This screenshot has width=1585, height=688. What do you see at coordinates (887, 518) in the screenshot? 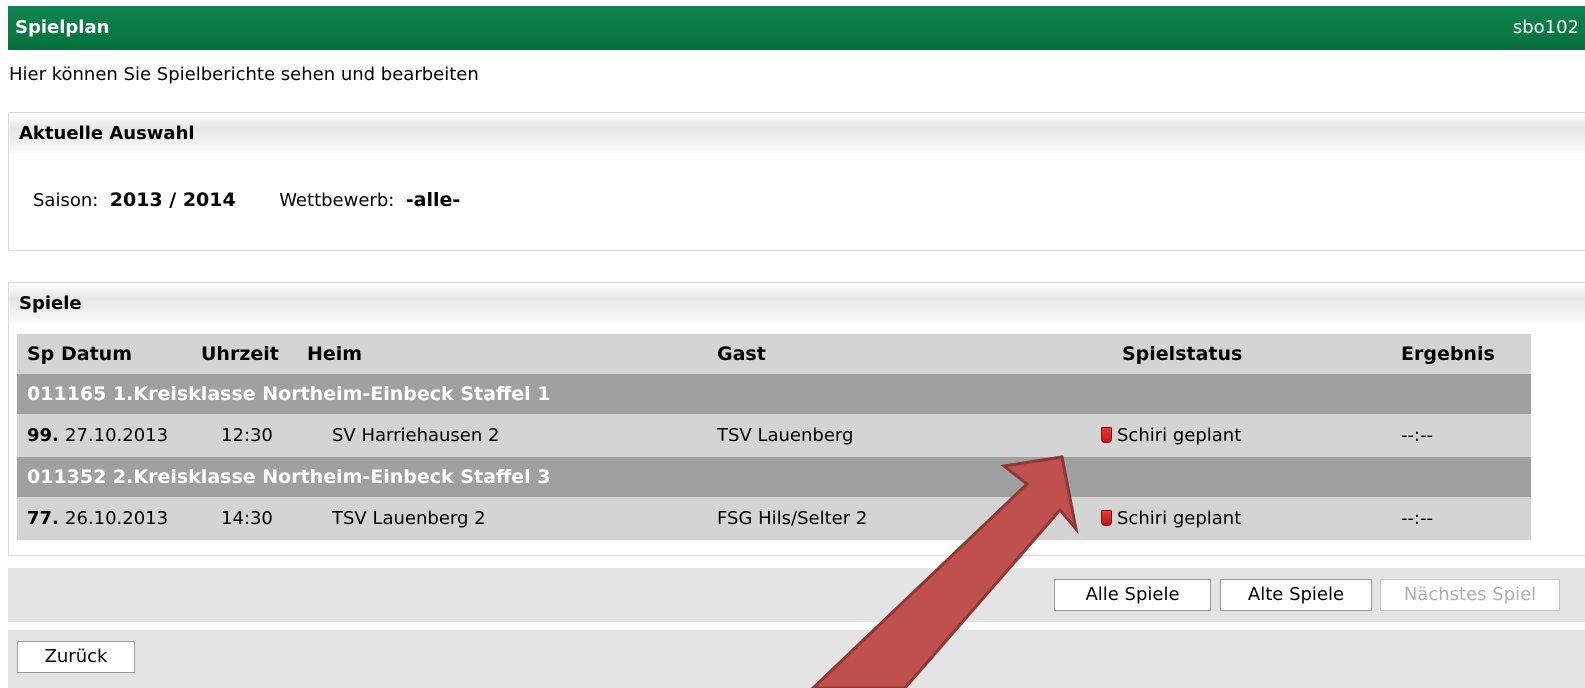
I see `match-guest: FSG Hils/Selter 2` at bounding box center [887, 518].